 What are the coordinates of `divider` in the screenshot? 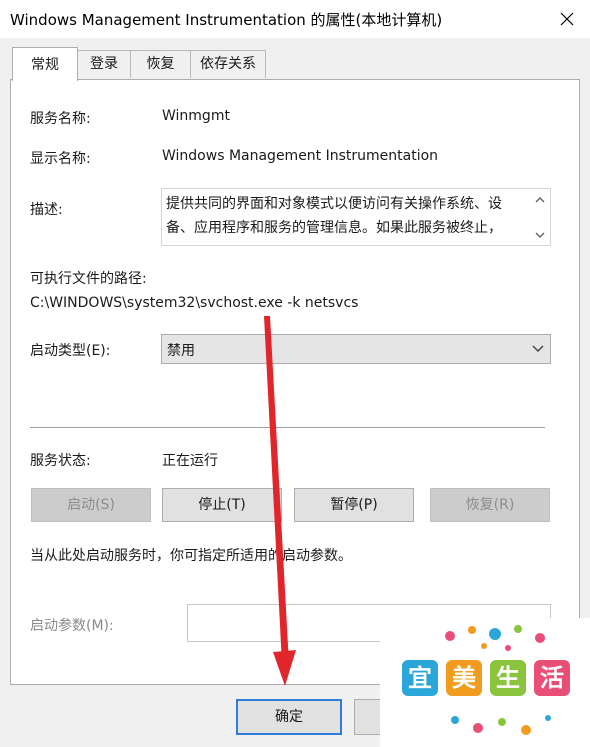 It's located at (287, 427).